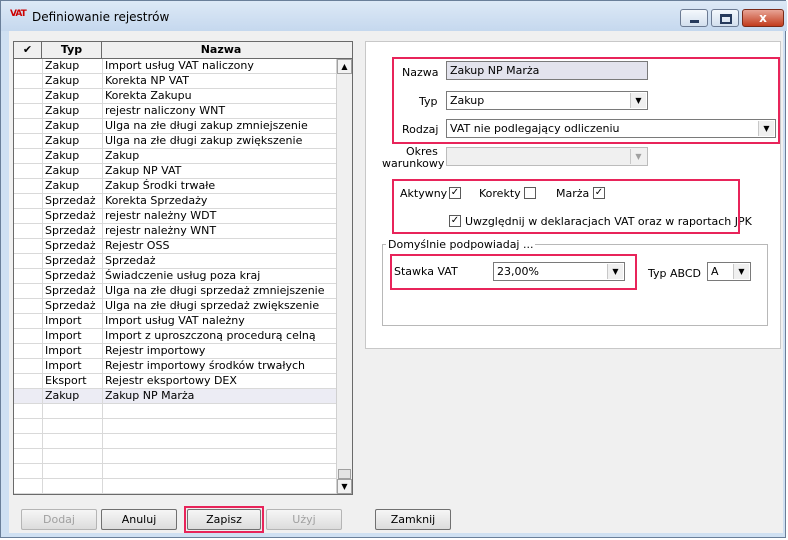 This screenshot has height=540, width=788. What do you see at coordinates (175, 321) in the screenshot?
I see `table-row: Import Import usług VAT należny` at bounding box center [175, 321].